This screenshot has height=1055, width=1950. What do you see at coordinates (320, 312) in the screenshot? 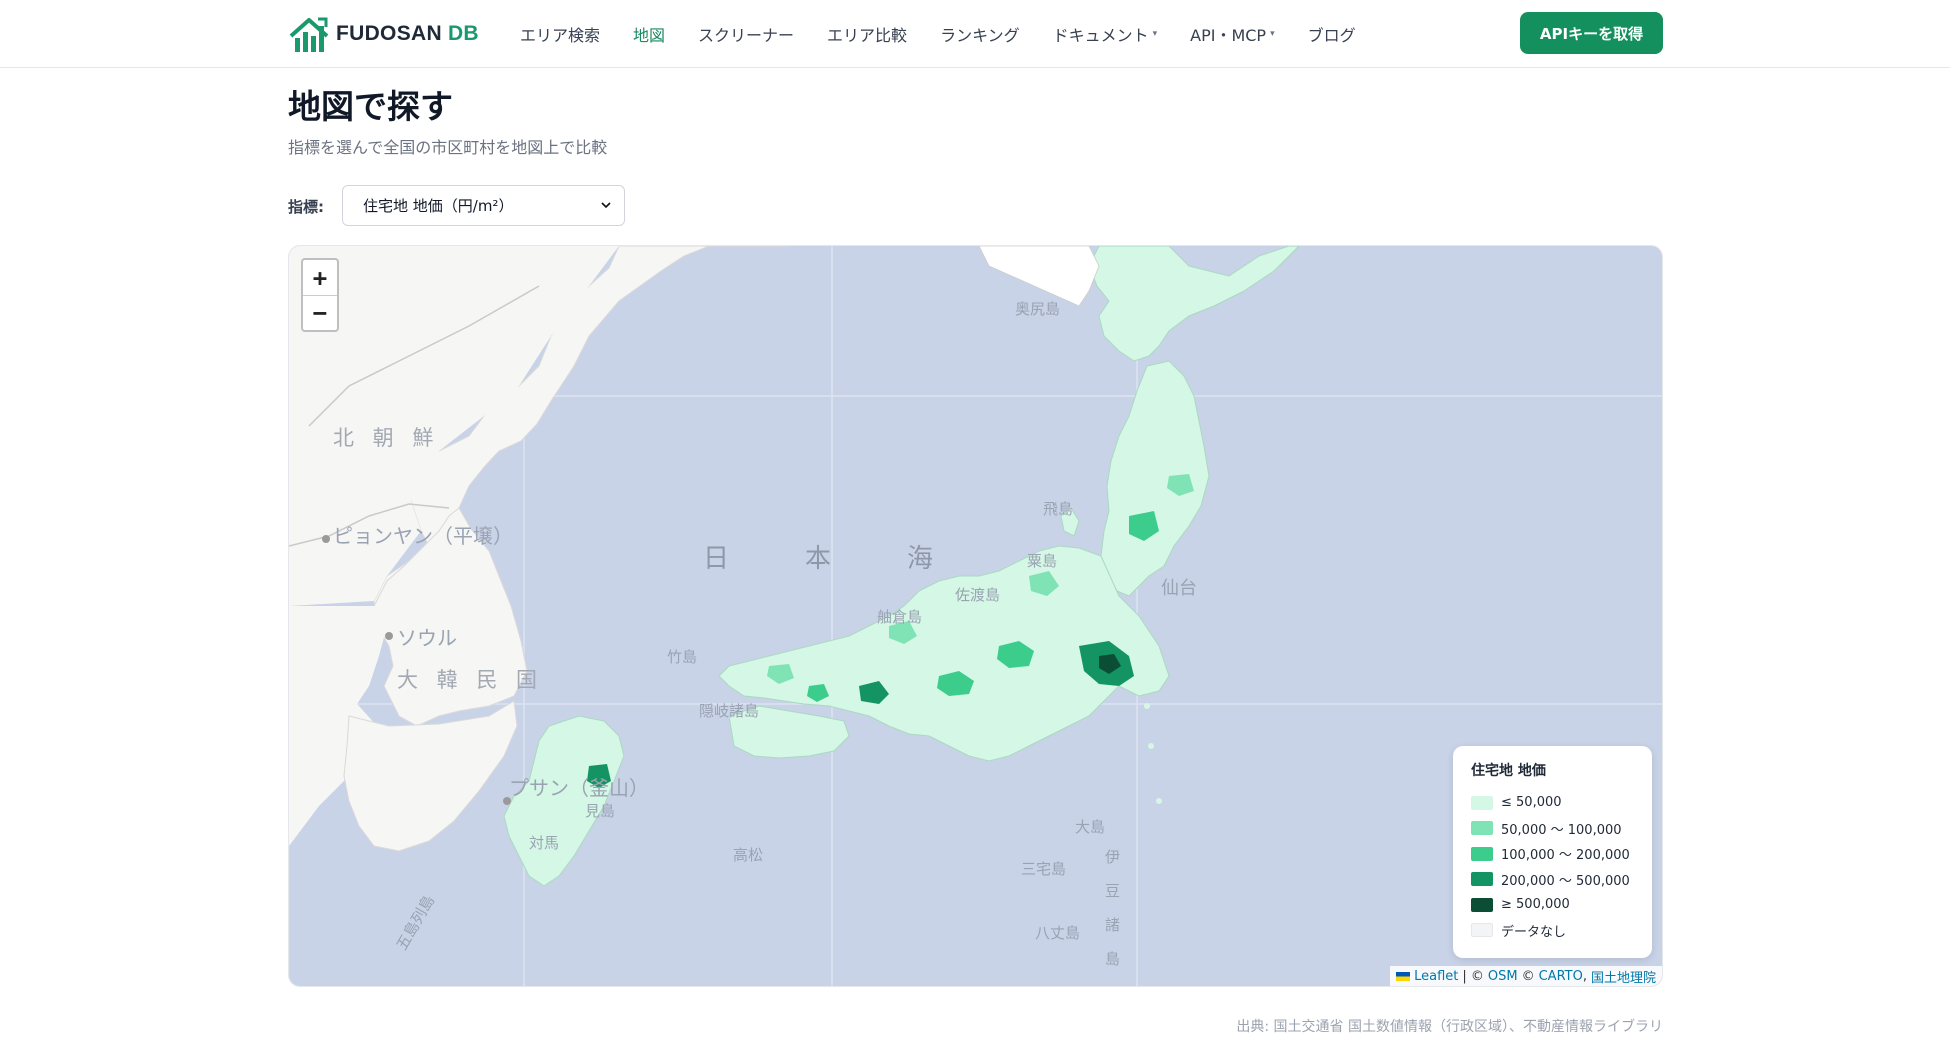
I see `zoom-out-button: −` at bounding box center [320, 312].